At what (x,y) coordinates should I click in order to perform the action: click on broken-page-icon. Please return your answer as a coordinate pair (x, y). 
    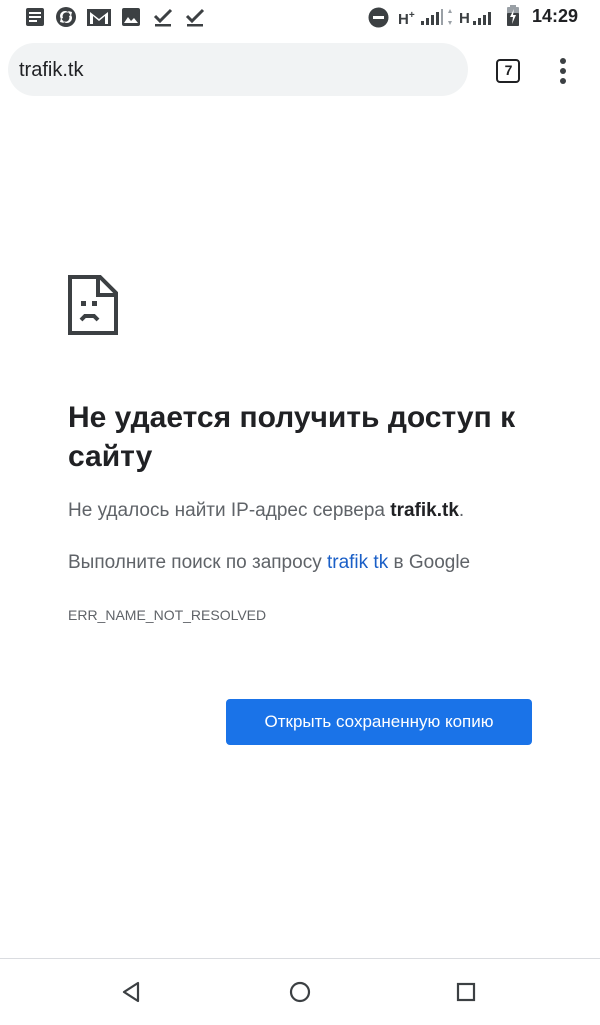
    Looking at the image, I should click on (93, 305).